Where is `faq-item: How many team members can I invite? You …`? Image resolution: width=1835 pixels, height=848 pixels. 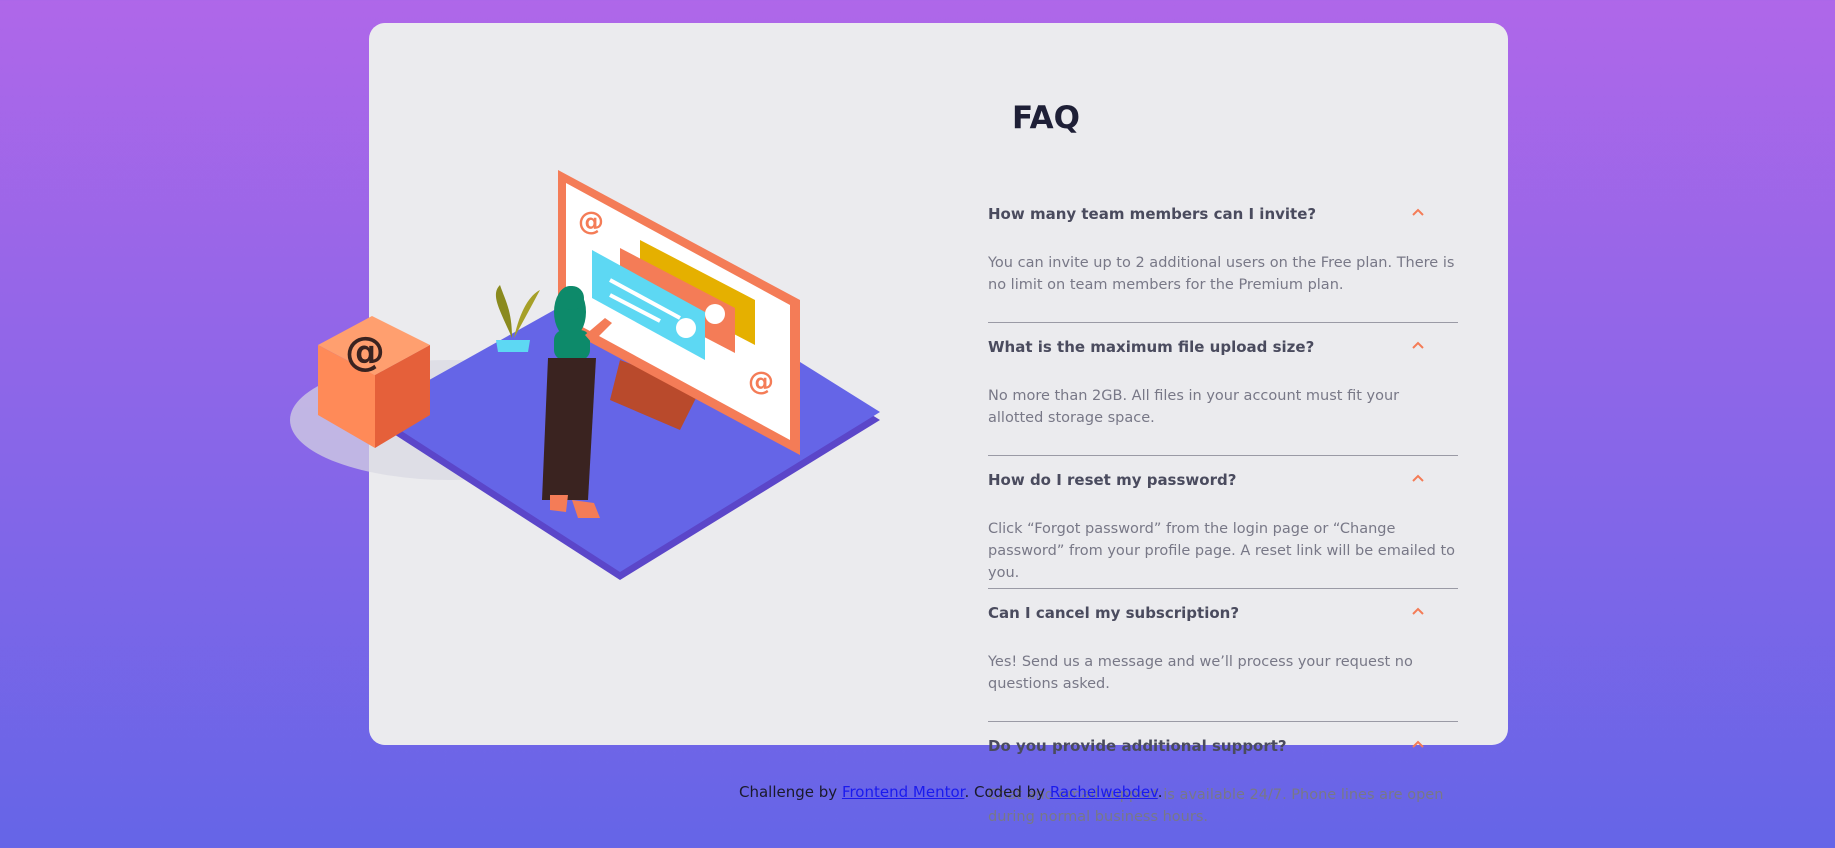
faq-item: How many team members can I invite? You … is located at coordinates (1223, 256).